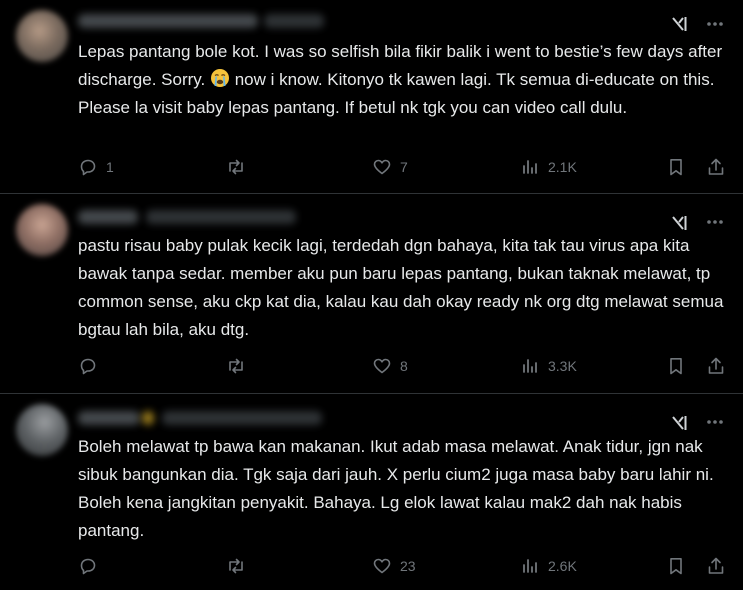 This screenshot has width=743, height=590. I want to click on like-count: 8, so click(404, 366).